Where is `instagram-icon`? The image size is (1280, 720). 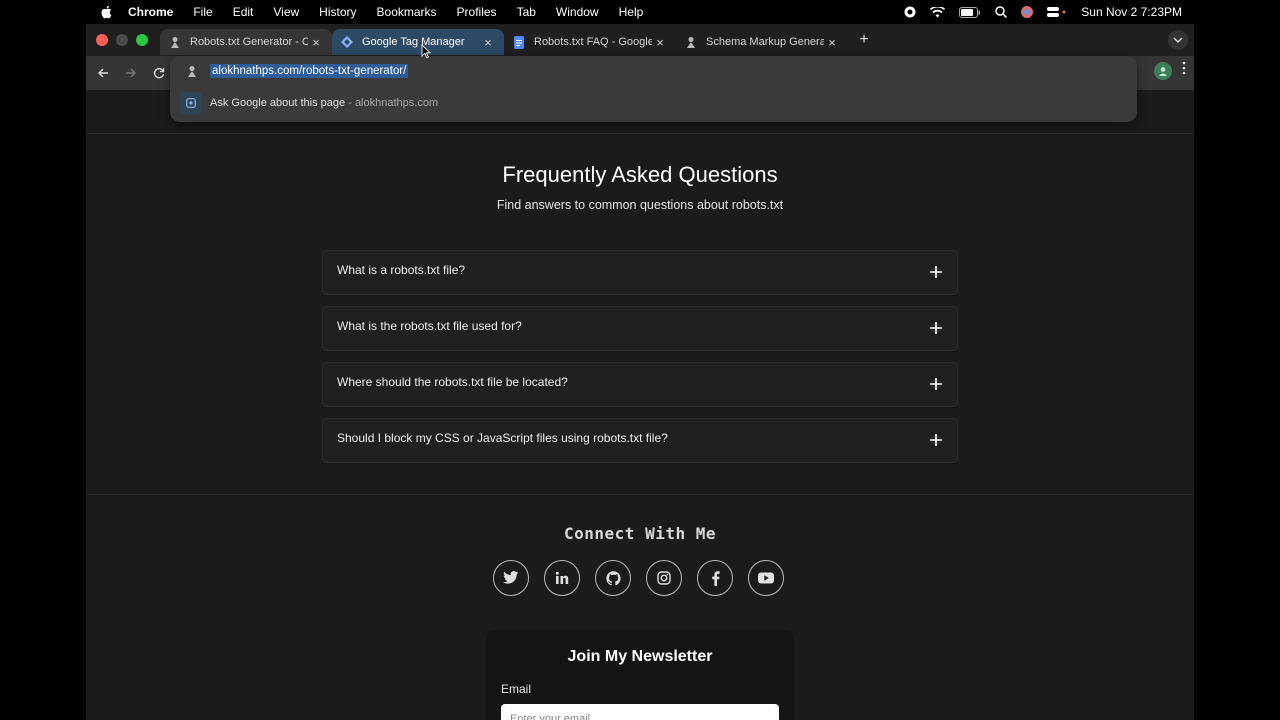
instagram-icon is located at coordinates (664, 578).